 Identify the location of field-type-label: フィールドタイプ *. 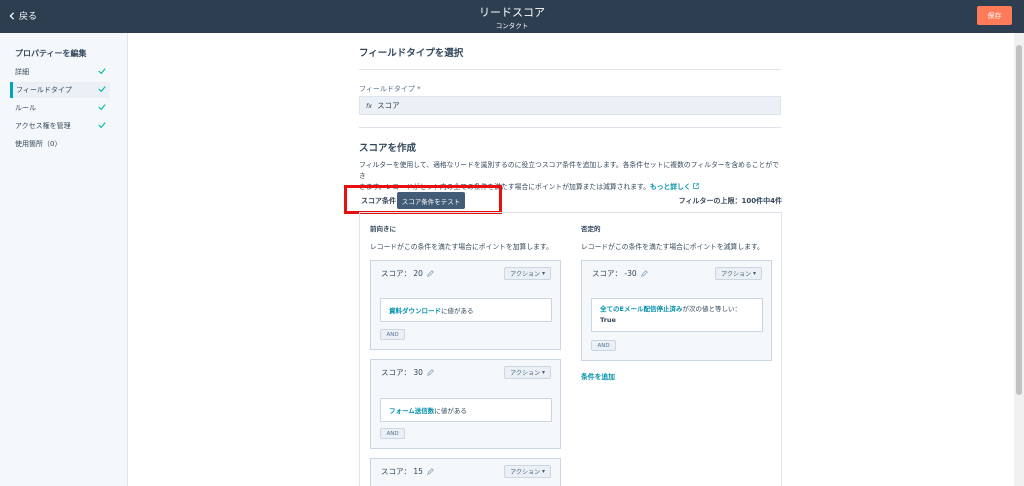
(390, 89).